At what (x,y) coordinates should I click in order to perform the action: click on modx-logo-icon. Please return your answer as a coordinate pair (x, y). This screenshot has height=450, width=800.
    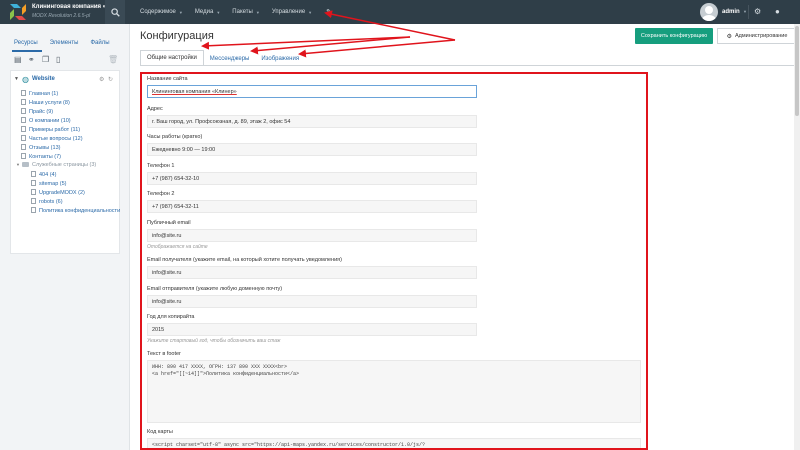
    Looking at the image, I should click on (18, 12).